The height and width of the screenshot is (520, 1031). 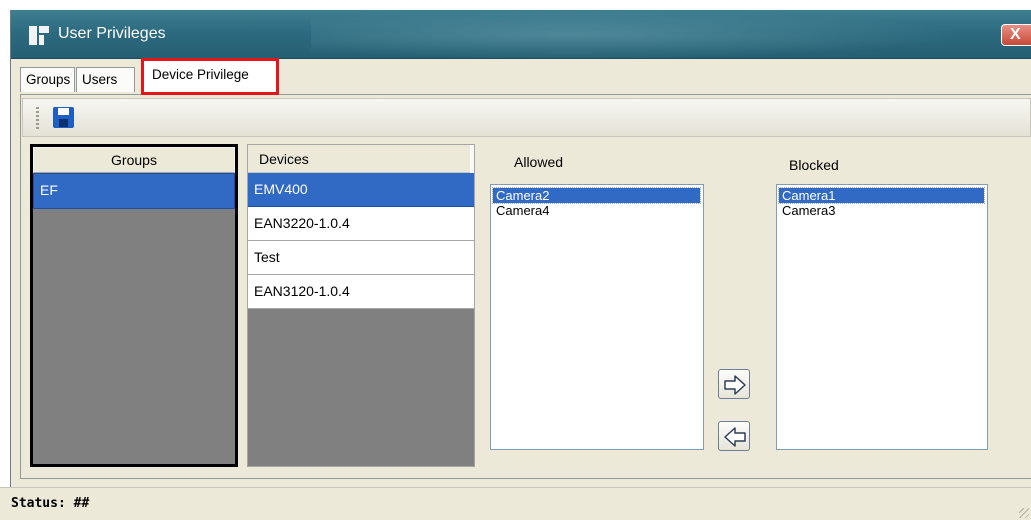 I want to click on save-button, so click(x=63, y=117).